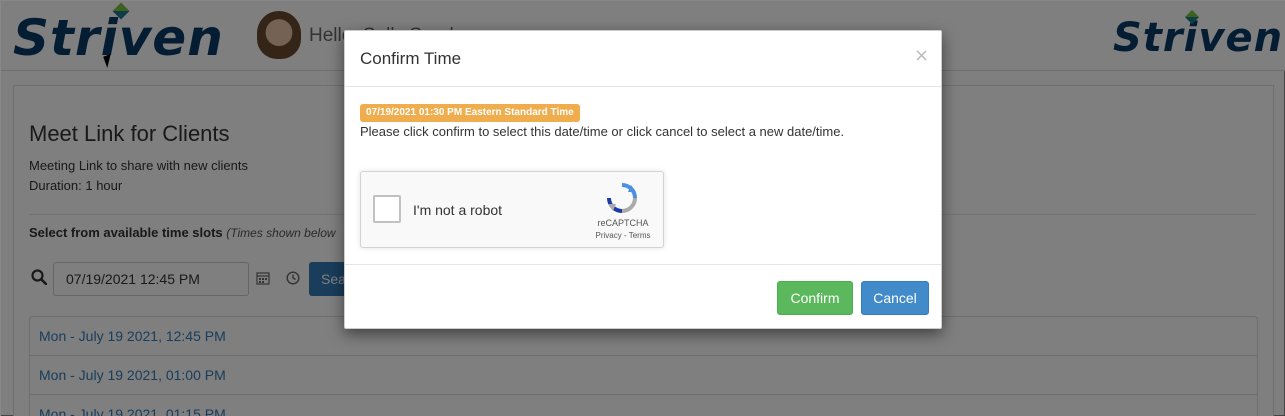 The height and width of the screenshot is (416, 1285). What do you see at coordinates (387, 209) in the screenshot?
I see `recaptcha-checkbox` at bounding box center [387, 209].